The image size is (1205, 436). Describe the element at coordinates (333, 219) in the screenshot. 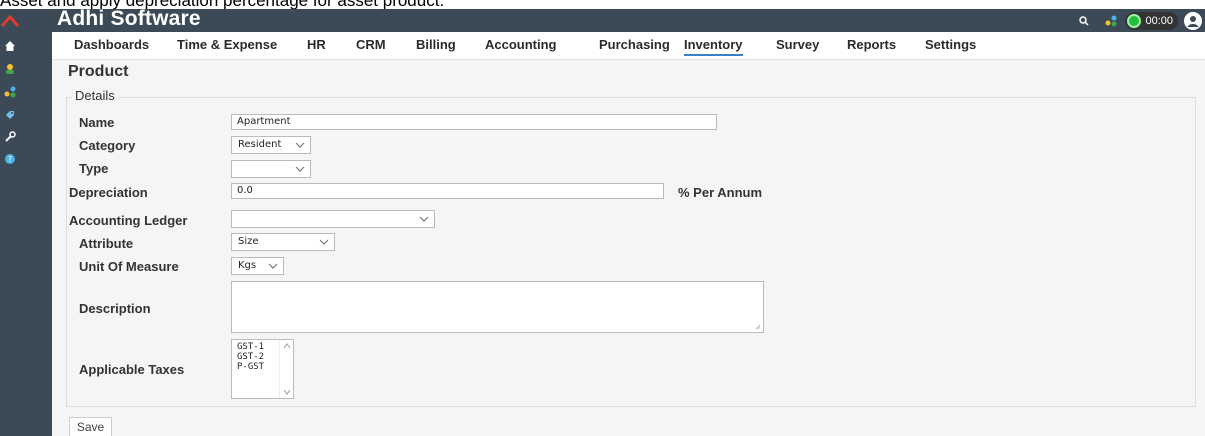

I see `accounting-ledger-select` at that location.